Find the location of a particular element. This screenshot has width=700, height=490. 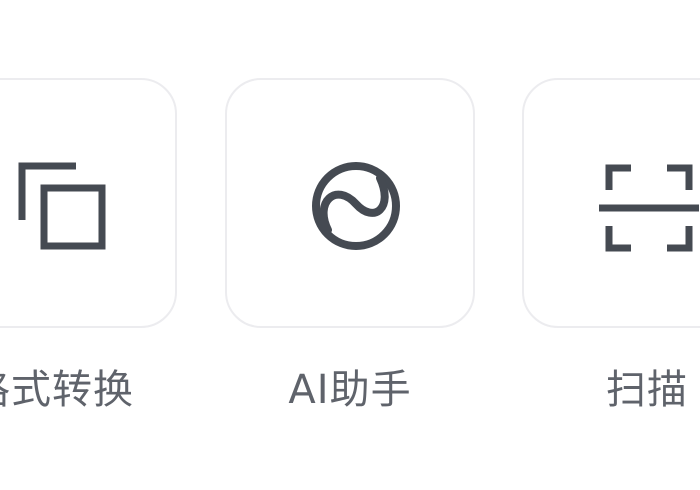

tool-label: 扫描 is located at coordinates (647, 390).